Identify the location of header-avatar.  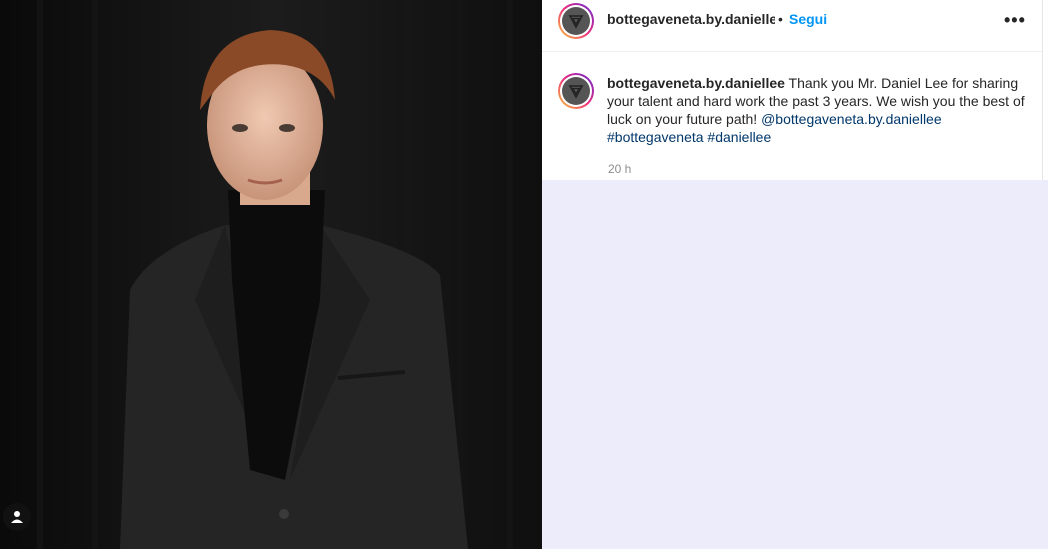
(576, 21).